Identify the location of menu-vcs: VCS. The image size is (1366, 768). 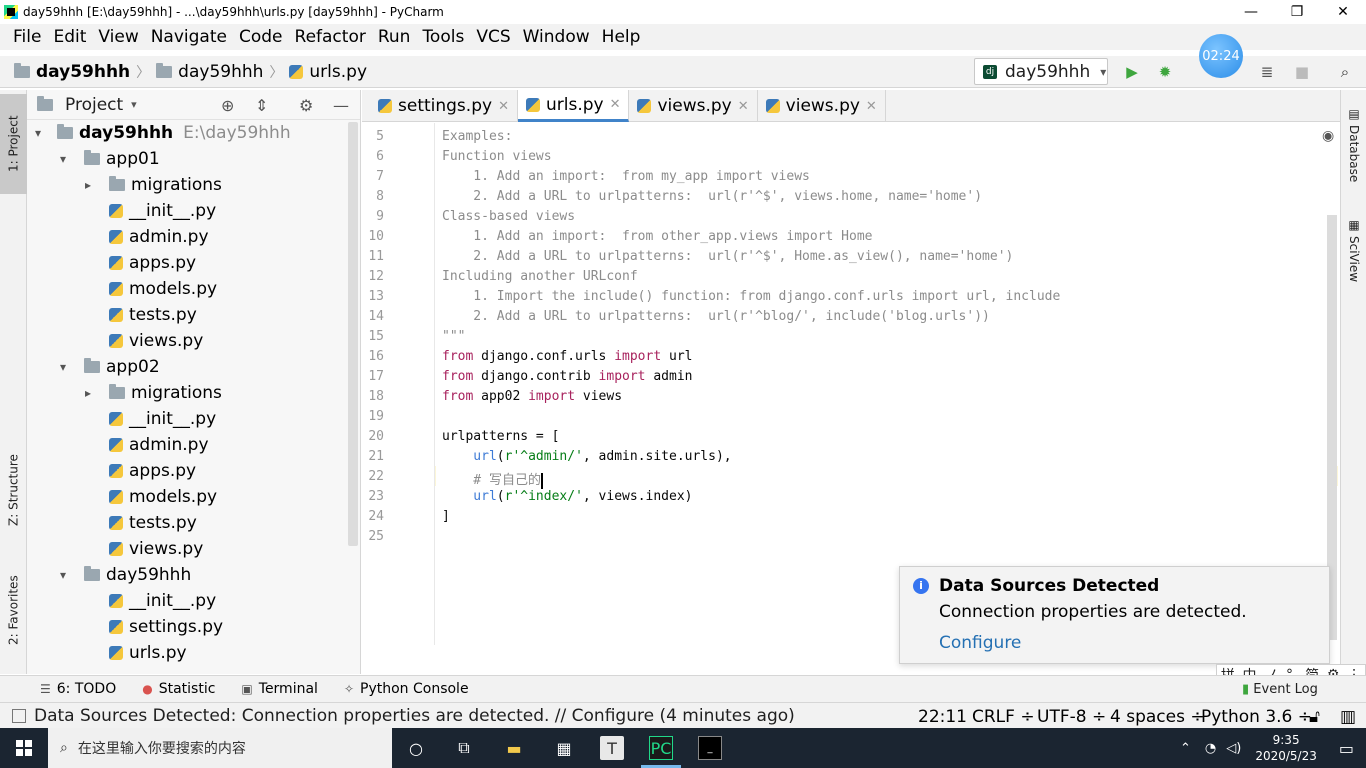
(493, 37).